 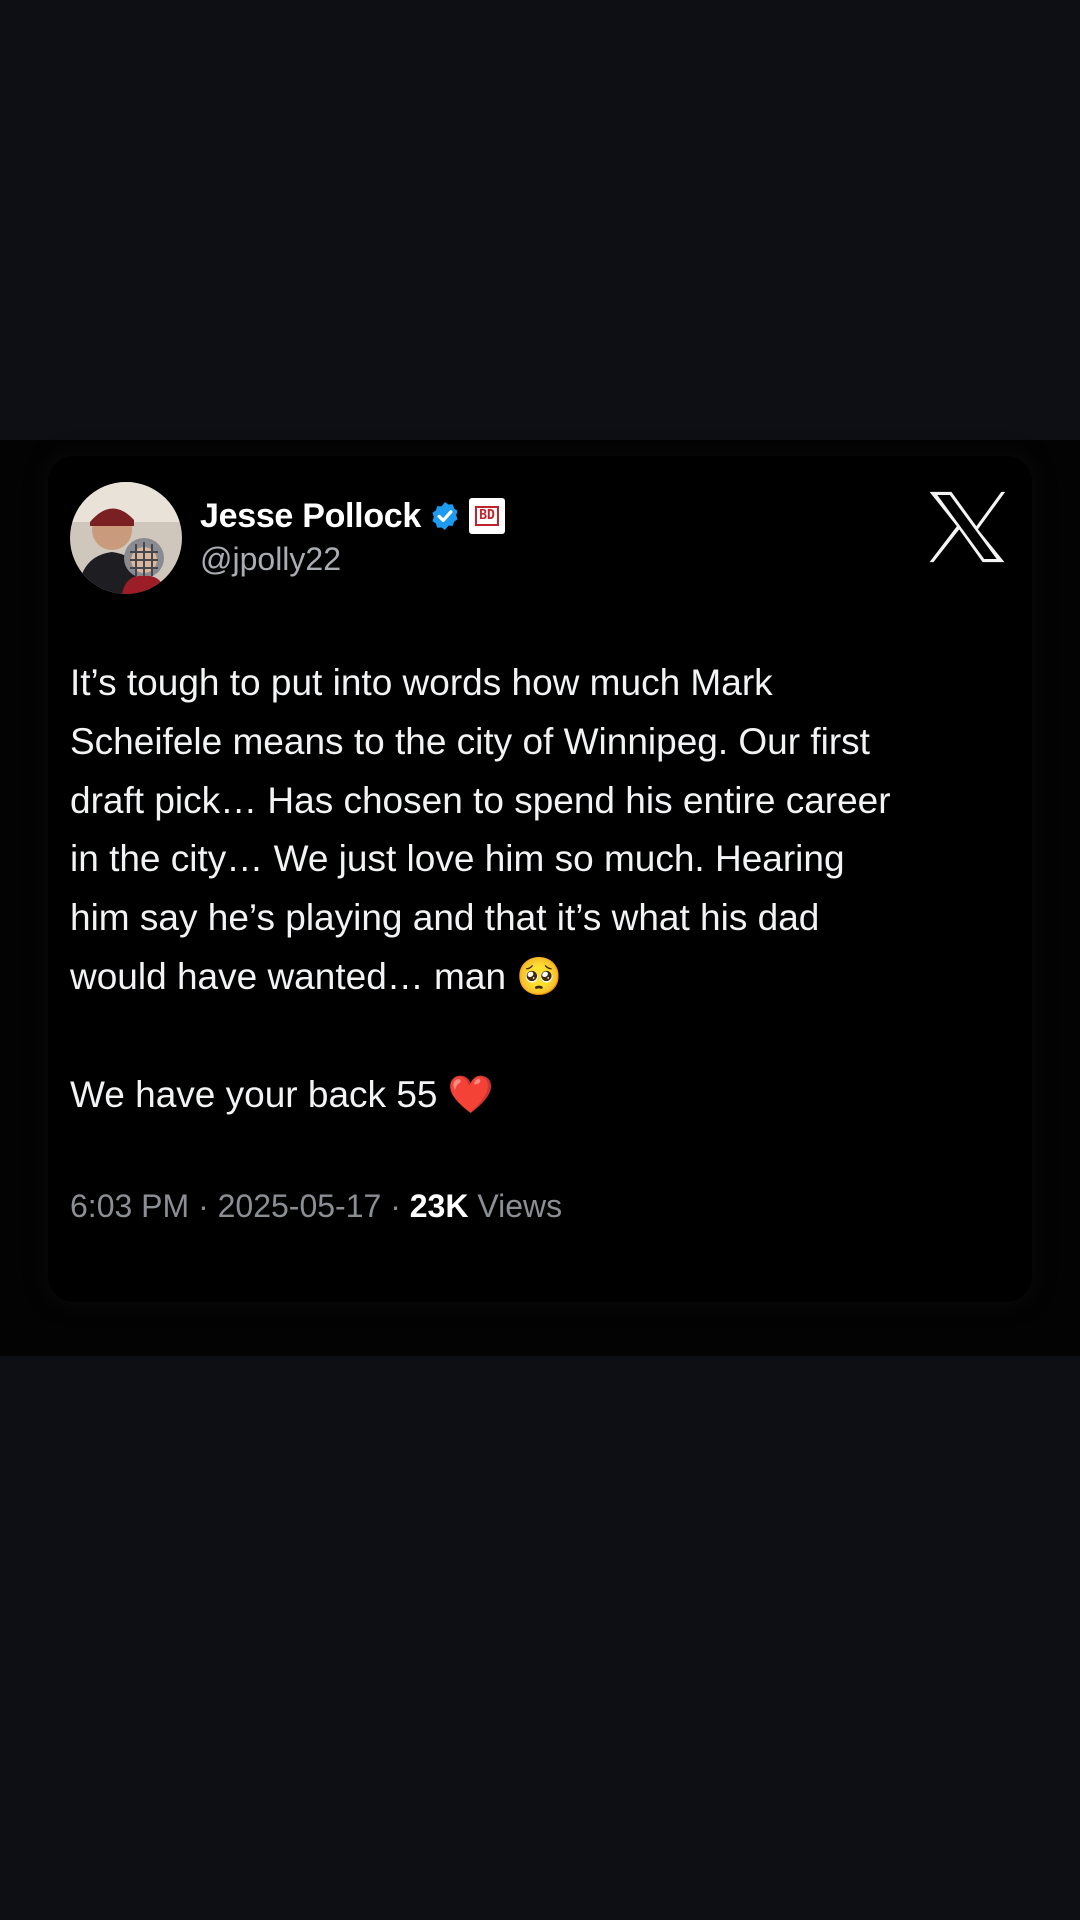 I want to click on tweet-time: 6:03 PM, so click(x=129, y=1206).